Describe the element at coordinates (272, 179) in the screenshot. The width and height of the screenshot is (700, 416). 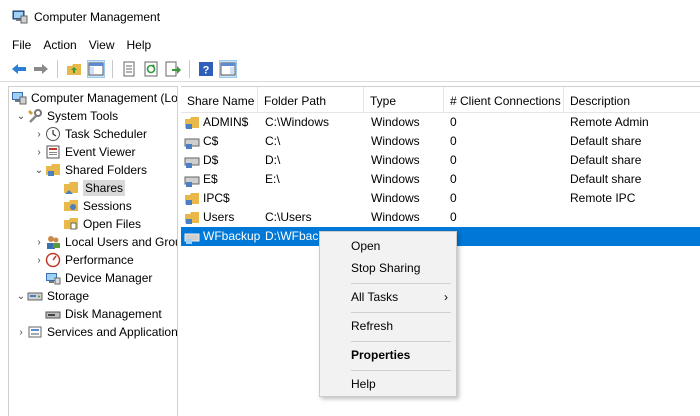
I see `folder-path: E:\` at that location.